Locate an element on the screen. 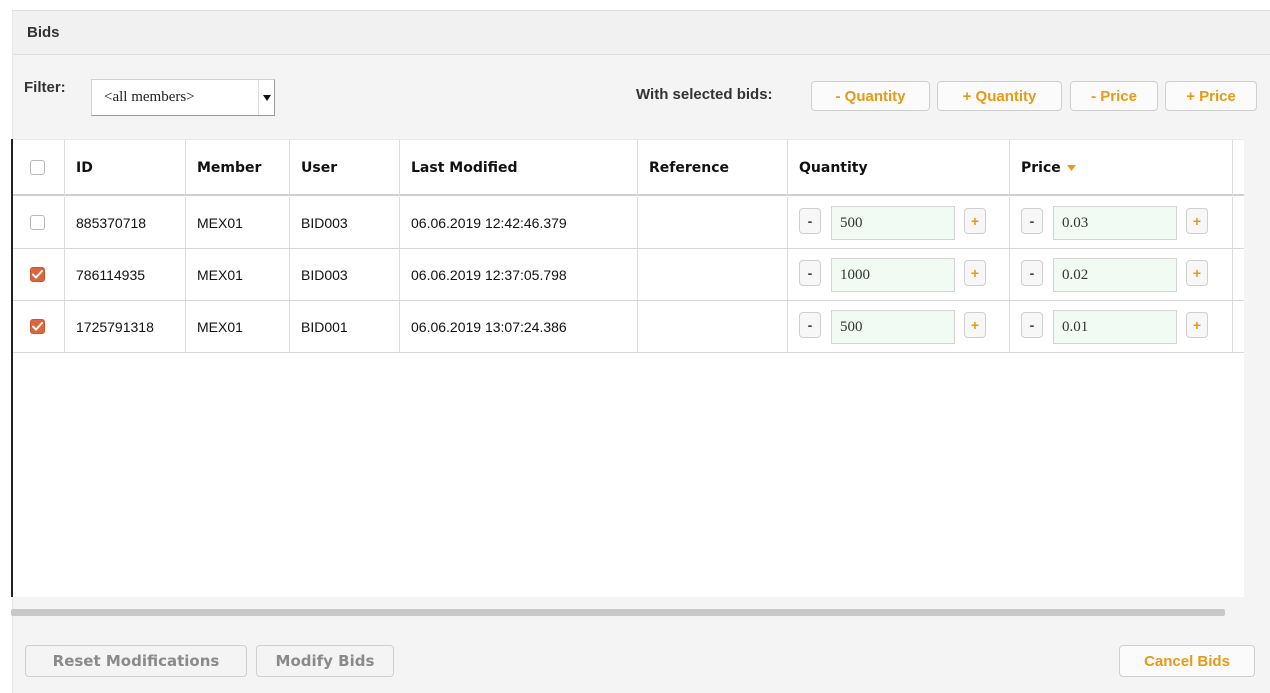 The image size is (1270, 693). price-stepper: -0.03 + is located at coordinates (1121, 222).